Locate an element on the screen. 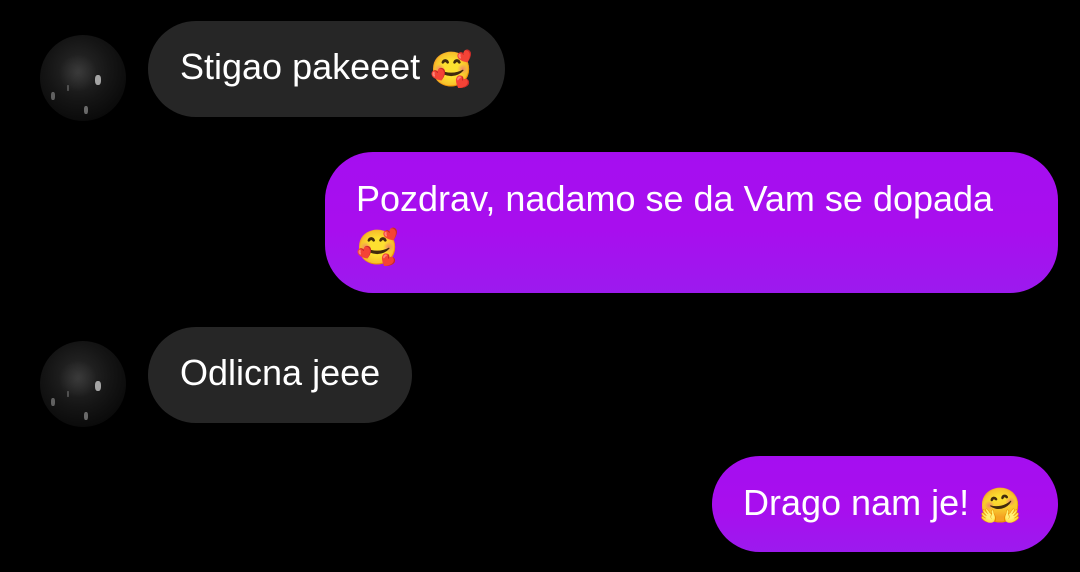  received-message-bubble: Stigao pakeeet 🥰 is located at coordinates (326, 69).